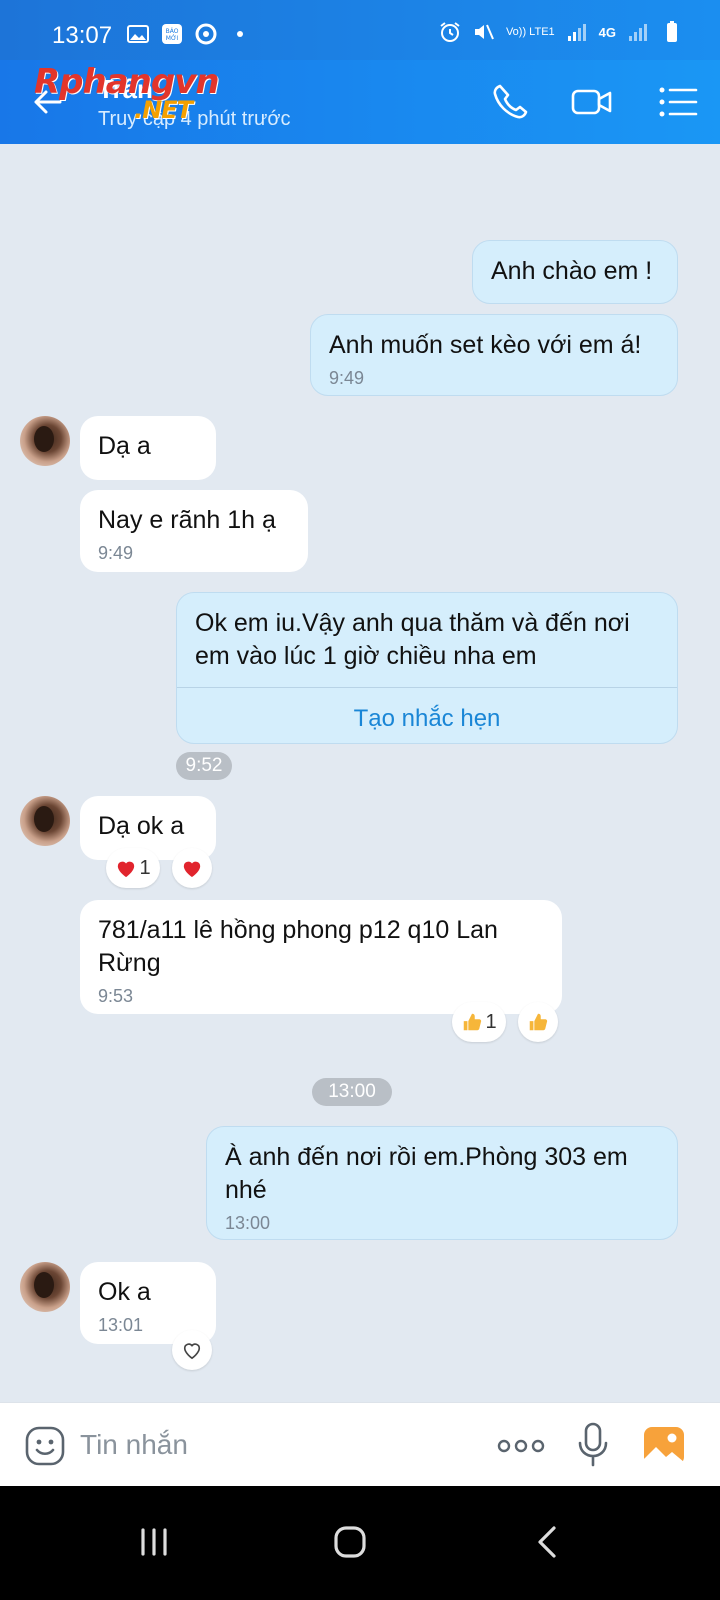  What do you see at coordinates (350, 1542) in the screenshot?
I see `home-icon` at bounding box center [350, 1542].